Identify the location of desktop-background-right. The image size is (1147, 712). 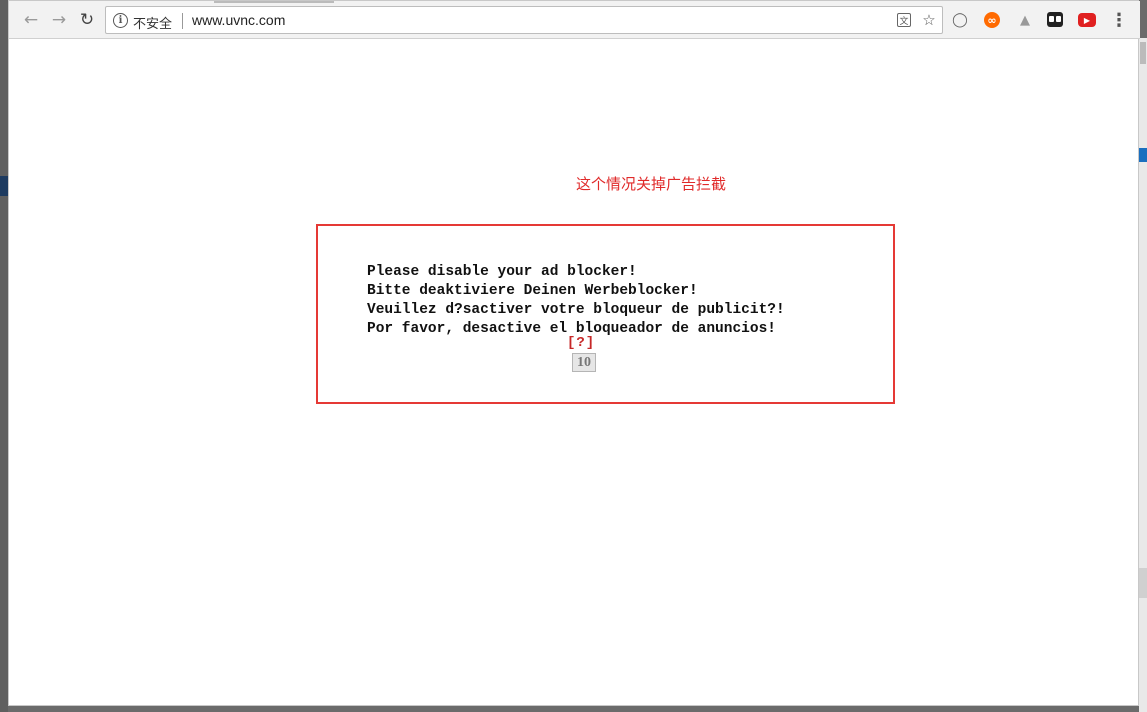
(1143, 375).